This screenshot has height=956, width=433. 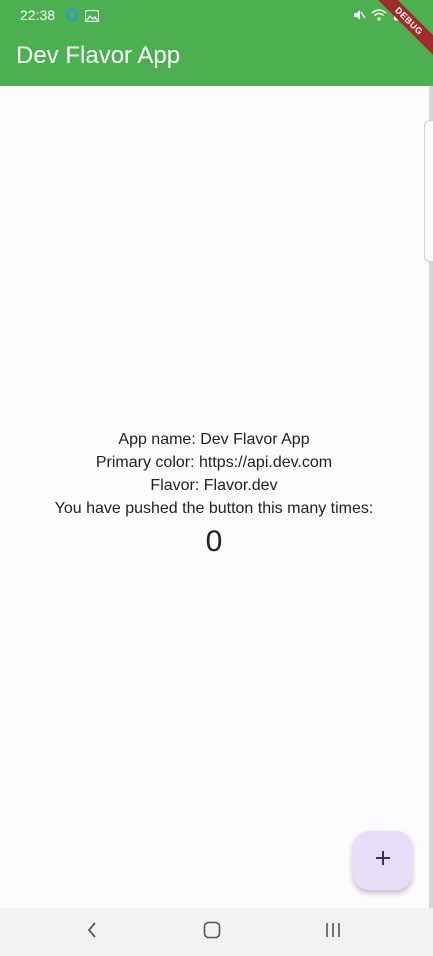 I want to click on increment-button, so click(x=382, y=860).